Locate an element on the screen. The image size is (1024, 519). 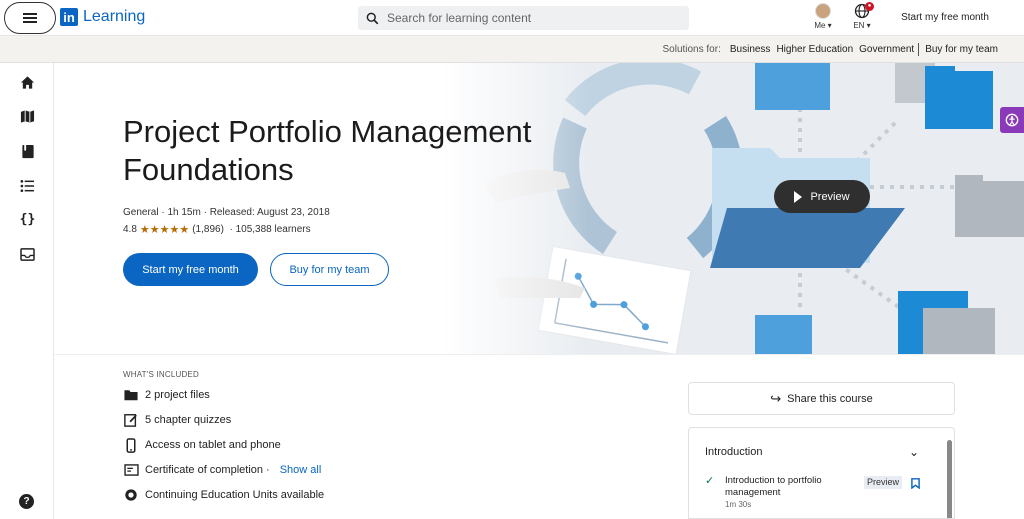
included-item: Access on tablet and phone is located at coordinates (202, 445).